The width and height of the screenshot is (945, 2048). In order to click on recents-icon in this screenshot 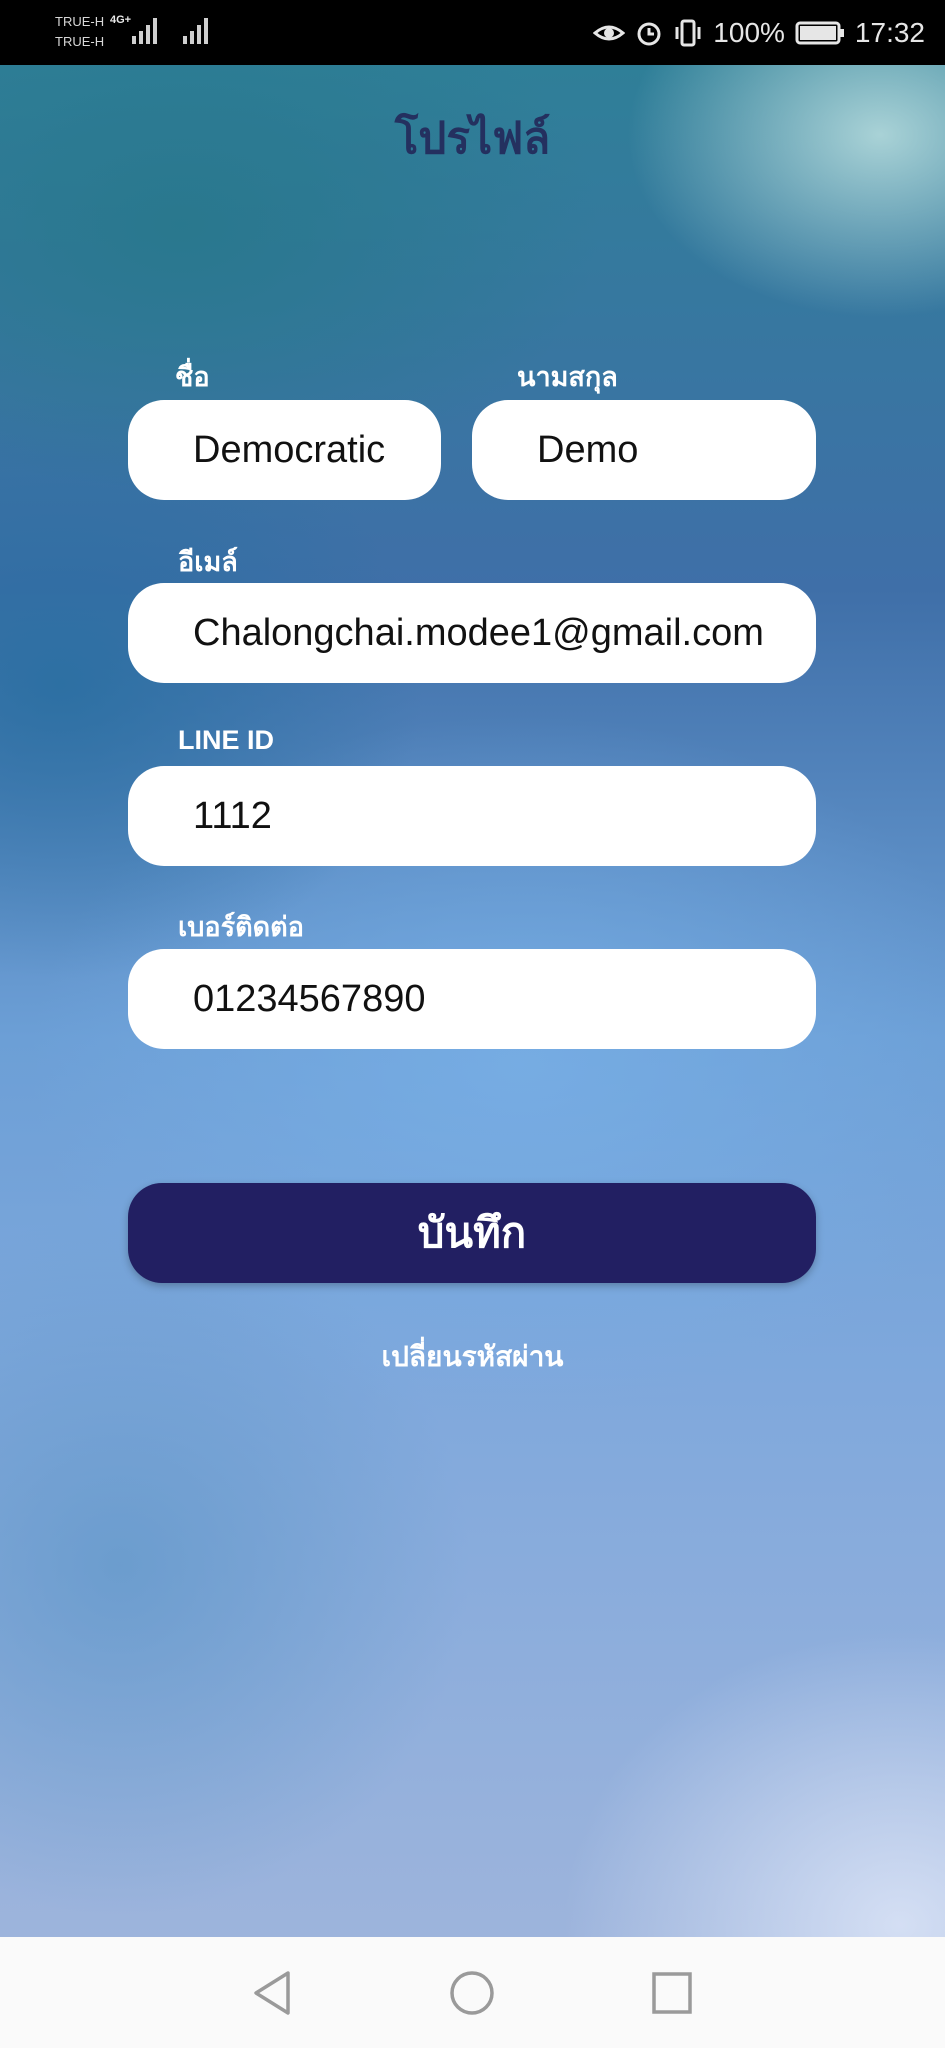, I will do `click(672, 1993)`.